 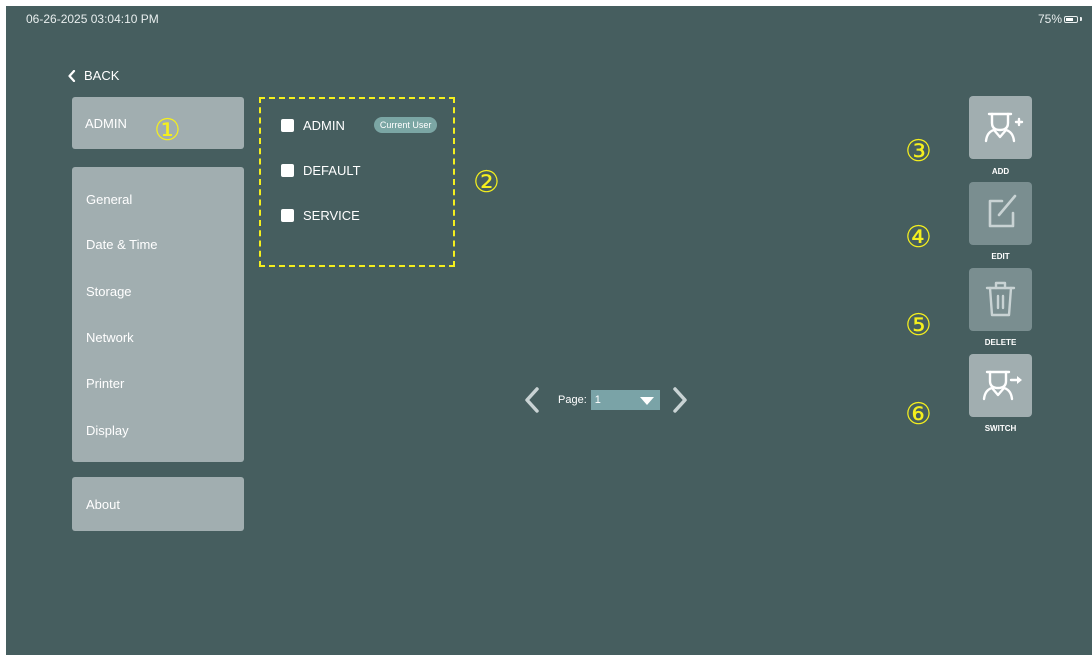 I want to click on callout-5: ⑤, so click(x=918, y=325).